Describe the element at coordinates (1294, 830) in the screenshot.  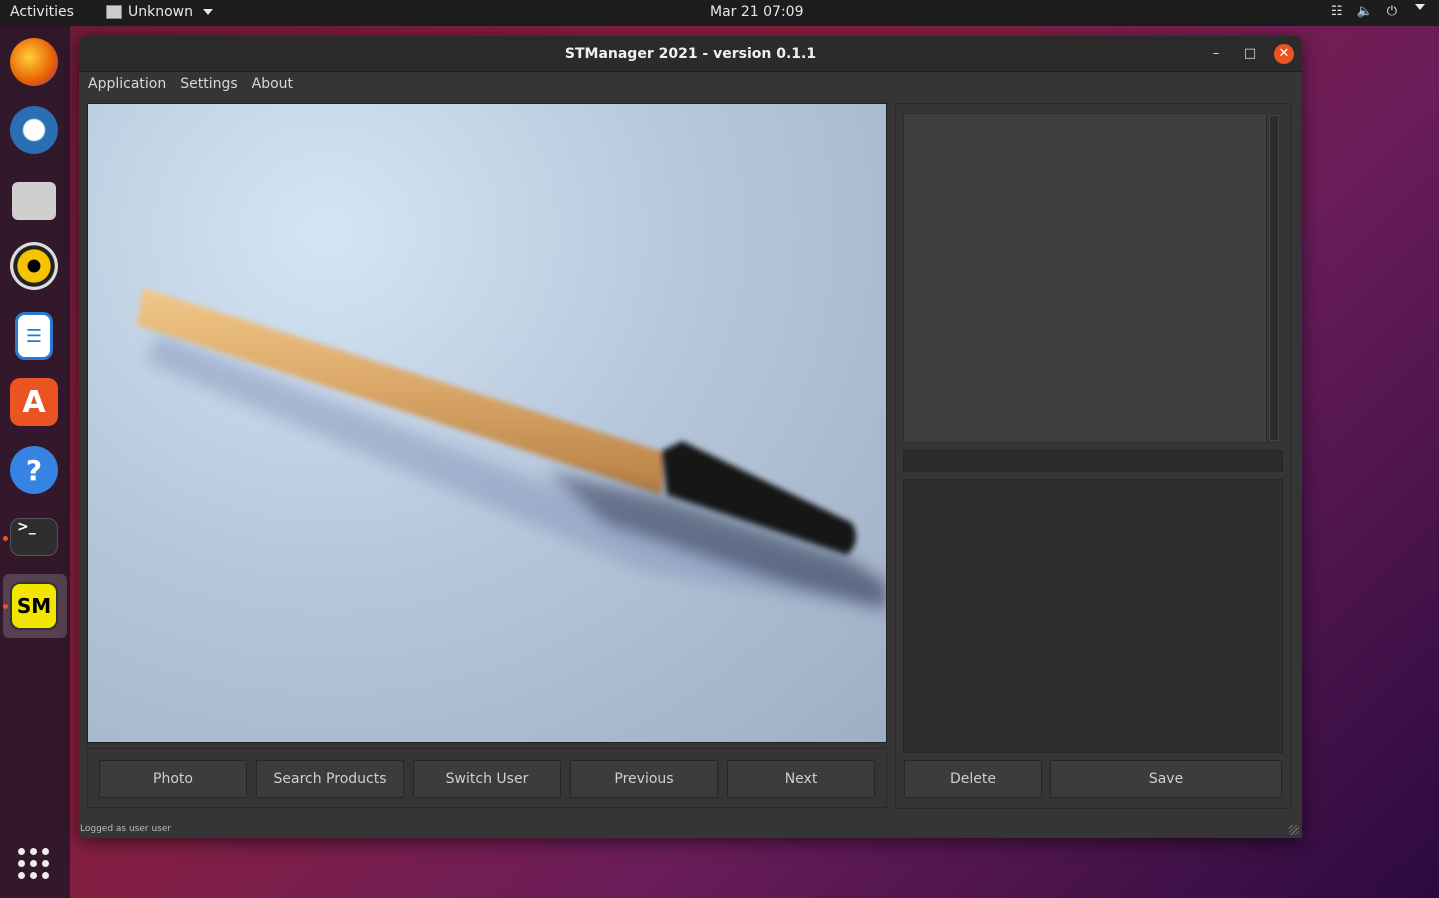
I see `resize-grip-icon` at that location.